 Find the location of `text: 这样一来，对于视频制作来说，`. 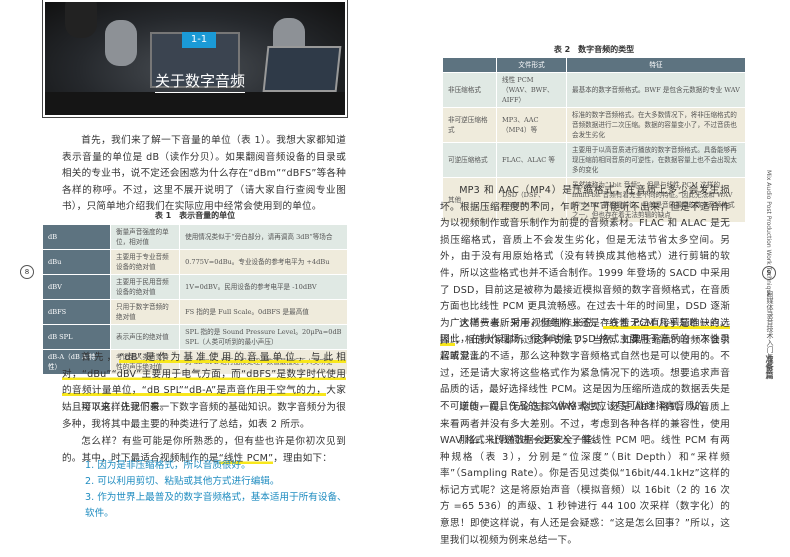

text: 这样一来，对于视频制作来说， is located at coordinates (531, 323).